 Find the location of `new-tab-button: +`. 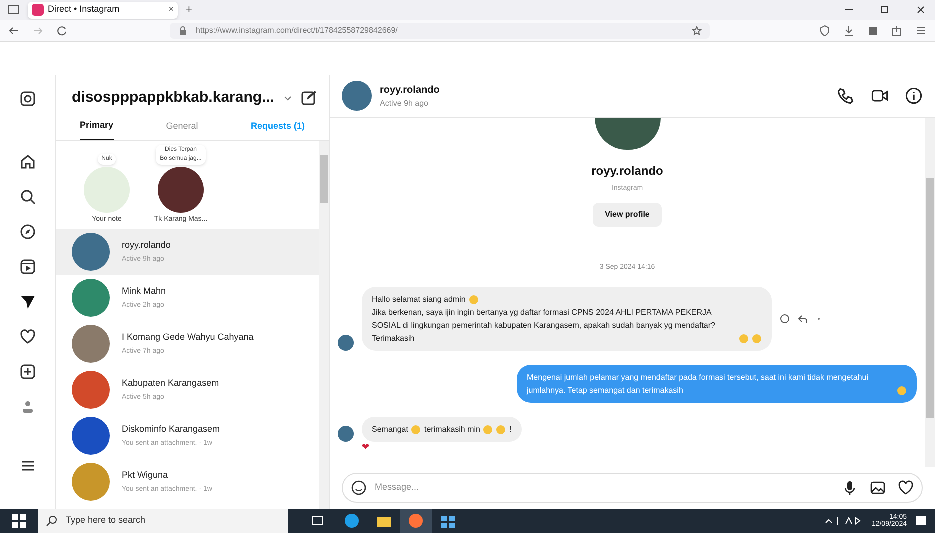

new-tab-button: + is located at coordinates (189, 10).